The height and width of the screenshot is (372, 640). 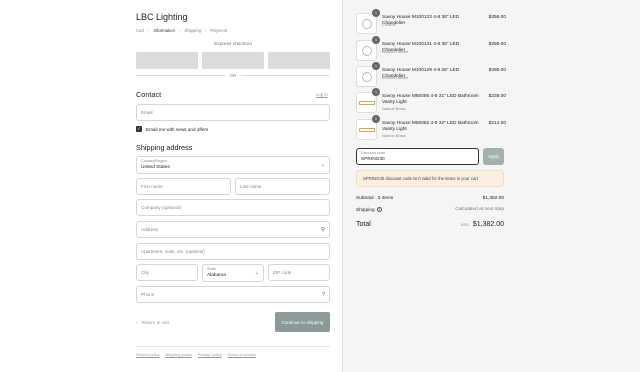 What do you see at coordinates (299, 272) in the screenshot?
I see `zip-field: ZIP code` at bounding box center [299, 272].